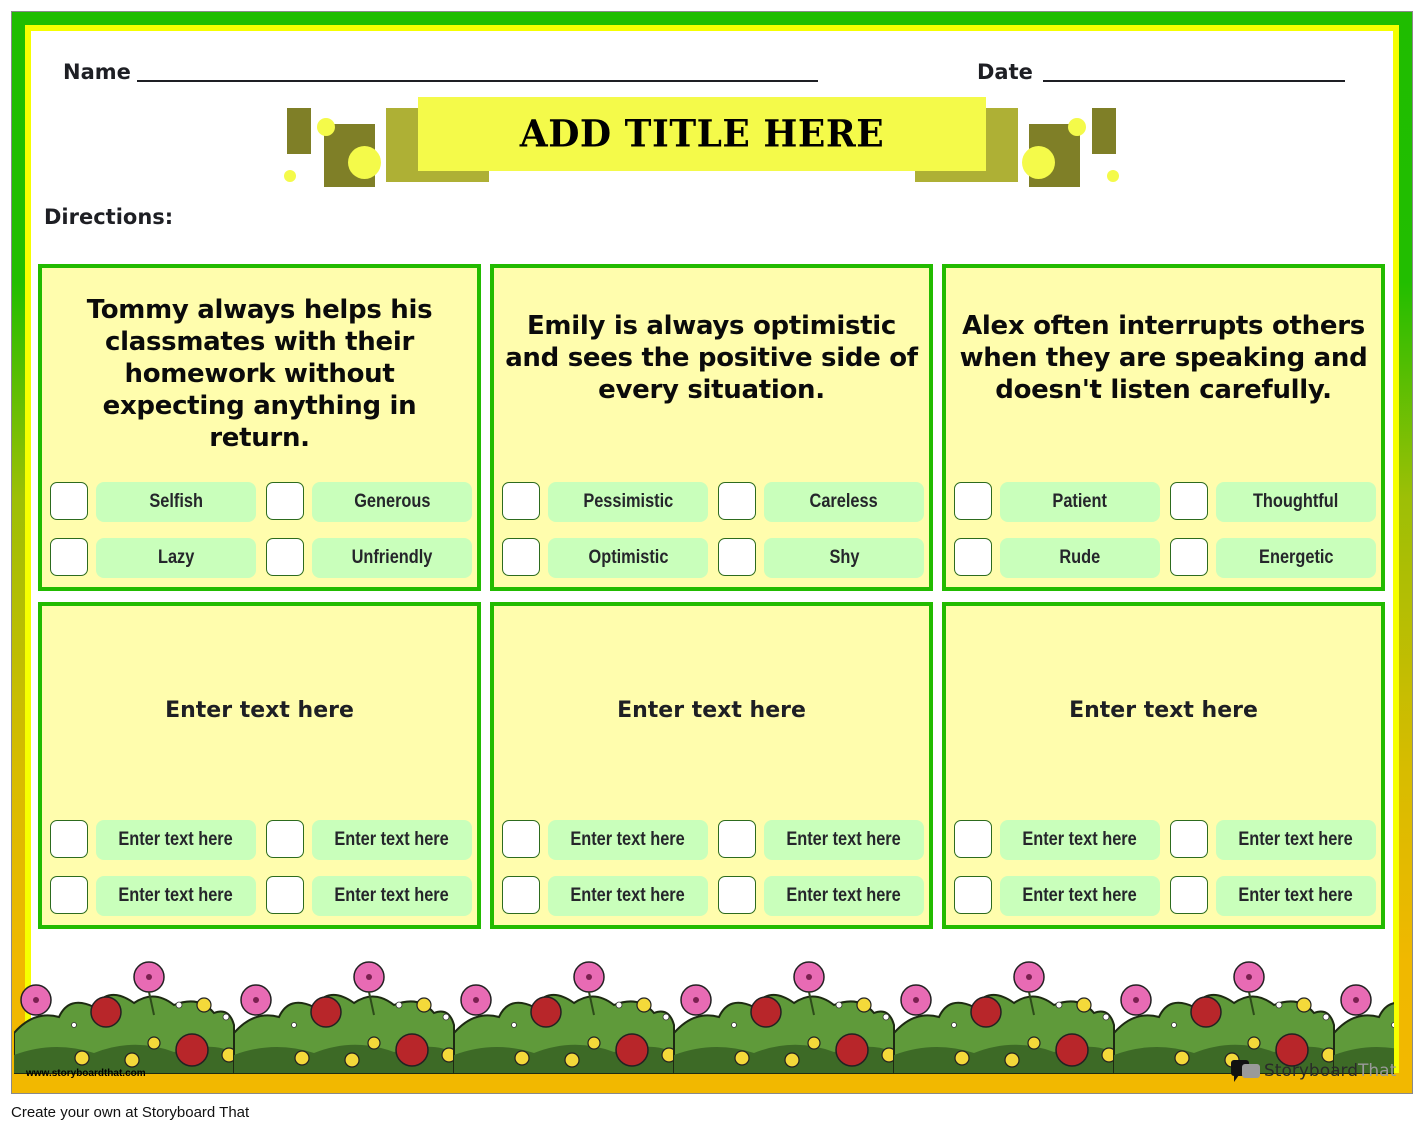 The image size is (1425, 1132). Describe the element at coordinates (1245, 1071) in the screenshot. I see `speech-bubble-icon` at that location.